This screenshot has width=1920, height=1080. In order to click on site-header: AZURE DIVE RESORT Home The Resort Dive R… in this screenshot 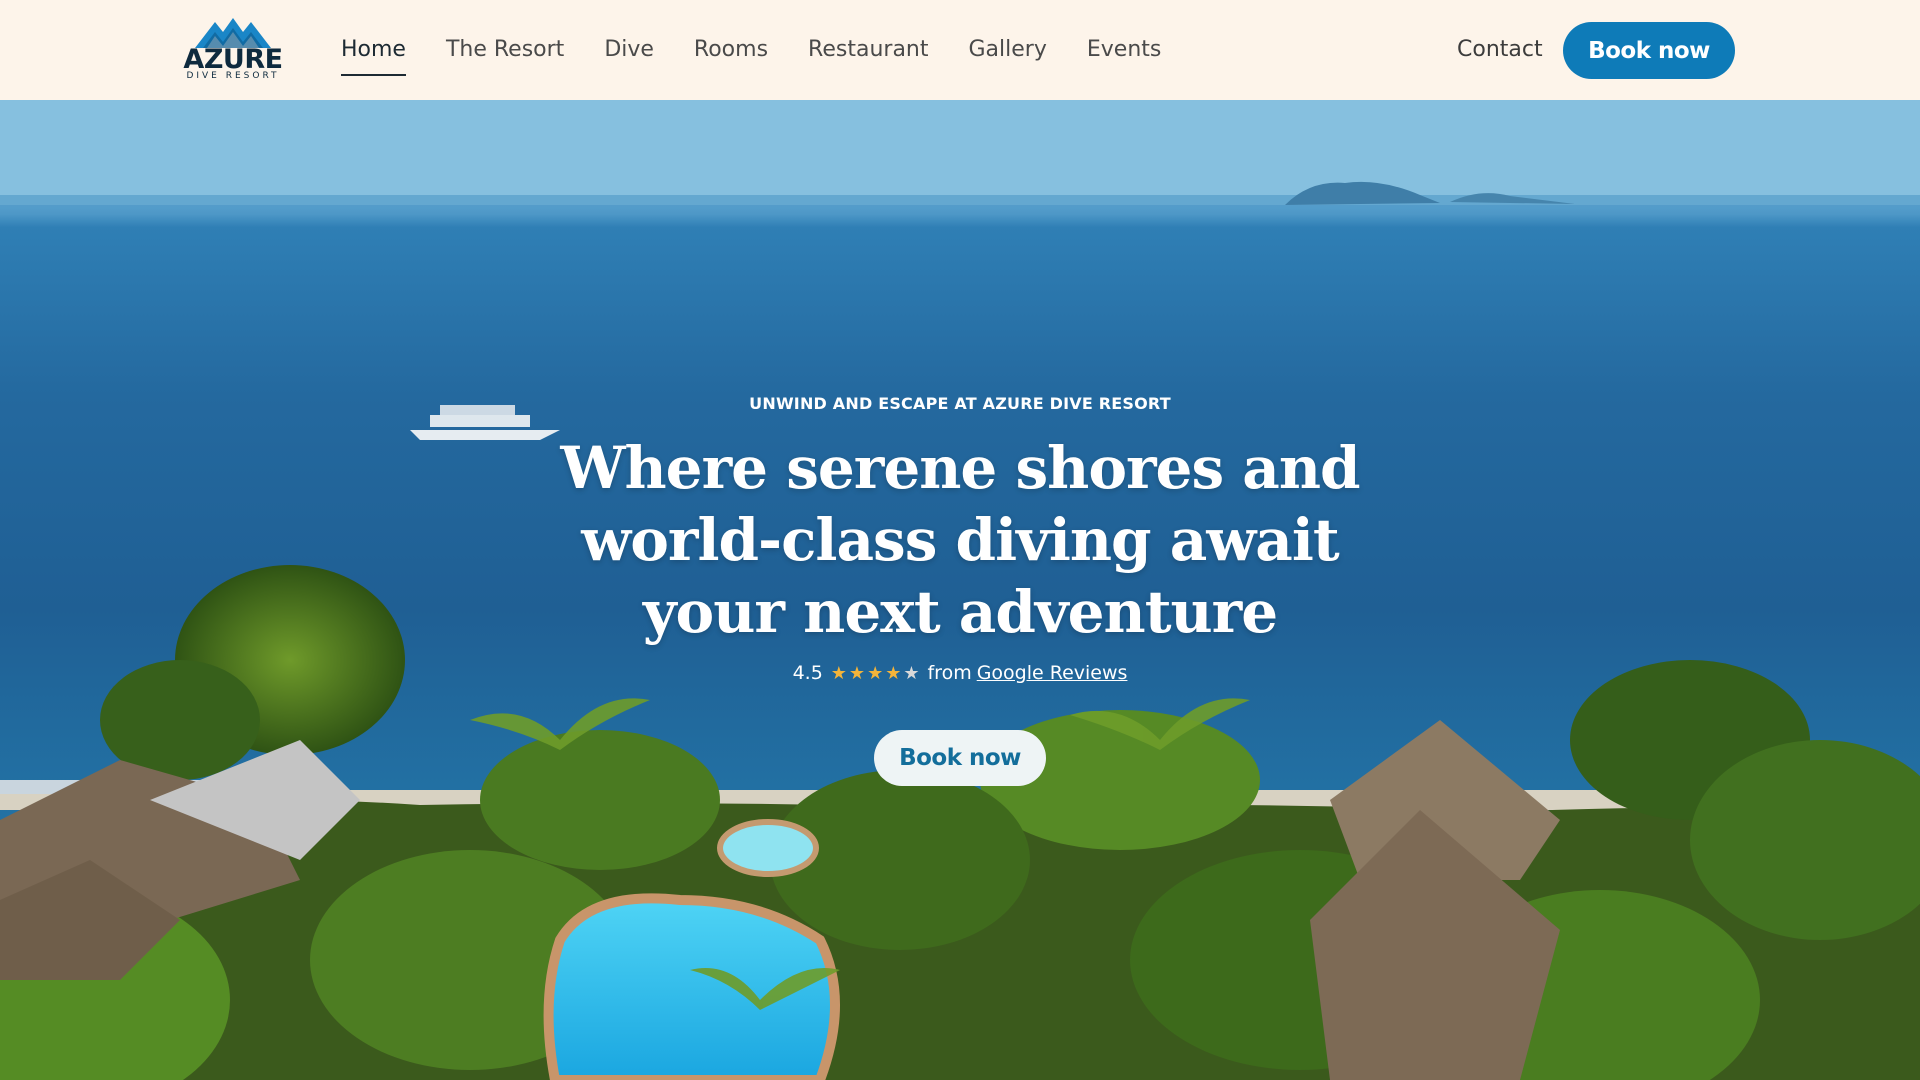, I will do `click(960, 50)`.